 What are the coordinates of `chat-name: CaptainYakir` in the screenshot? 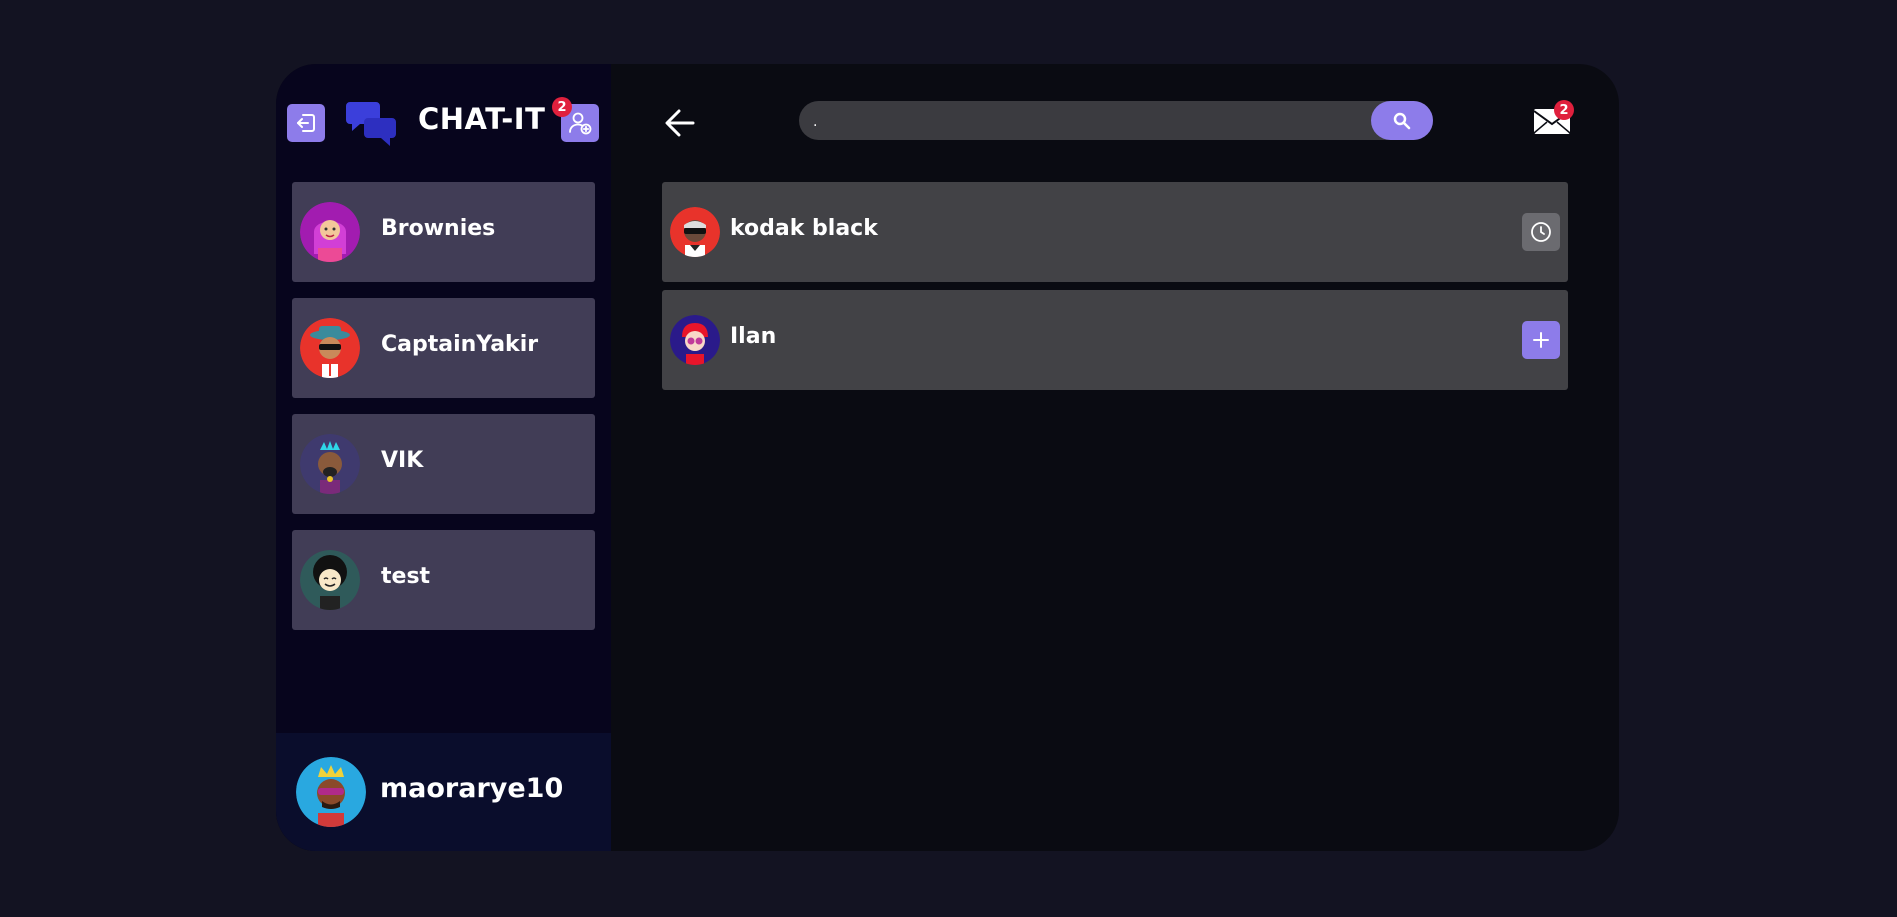 It's located at (460, 344).